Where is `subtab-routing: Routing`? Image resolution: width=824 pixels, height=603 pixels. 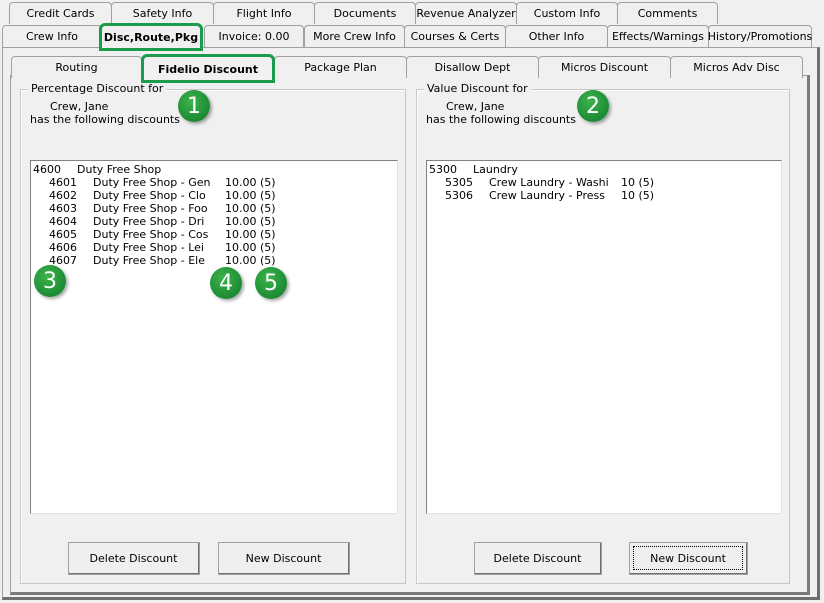 subtab-routing: Routing is located at coordinates (76, 67).